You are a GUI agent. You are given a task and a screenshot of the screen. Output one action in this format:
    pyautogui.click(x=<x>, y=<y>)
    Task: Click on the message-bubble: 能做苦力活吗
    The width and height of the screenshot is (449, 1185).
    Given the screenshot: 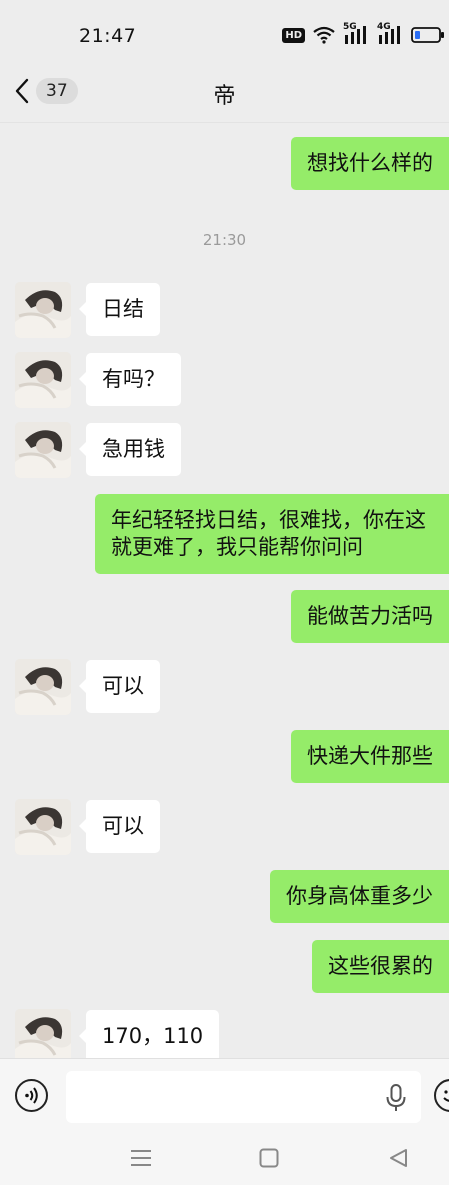 What is the action you would take?
    pyautogui.click(x=370, y=616)
    